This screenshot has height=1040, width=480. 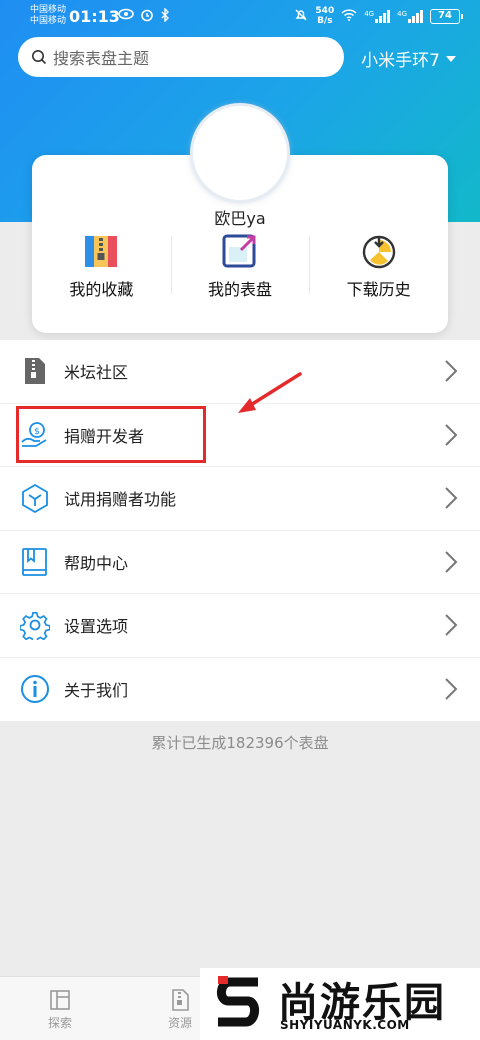 What do you see at coordinates (378, 289) in the screenshot?
I see `download-history-label: 下载历史` at bounding box center [378, 289].